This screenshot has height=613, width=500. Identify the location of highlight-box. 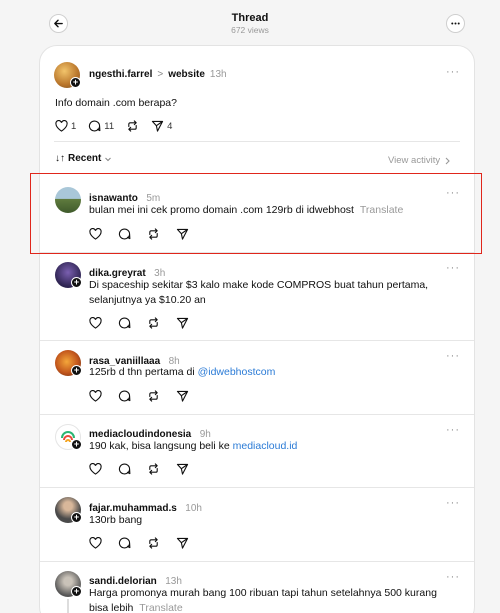
(256, 213).